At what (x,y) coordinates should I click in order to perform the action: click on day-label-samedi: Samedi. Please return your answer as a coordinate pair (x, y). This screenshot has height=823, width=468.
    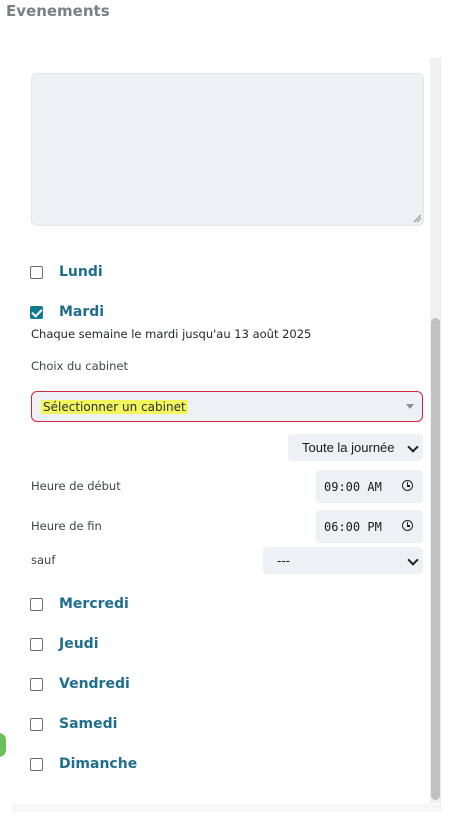
    Looking at the image, I should click on (88, 724).